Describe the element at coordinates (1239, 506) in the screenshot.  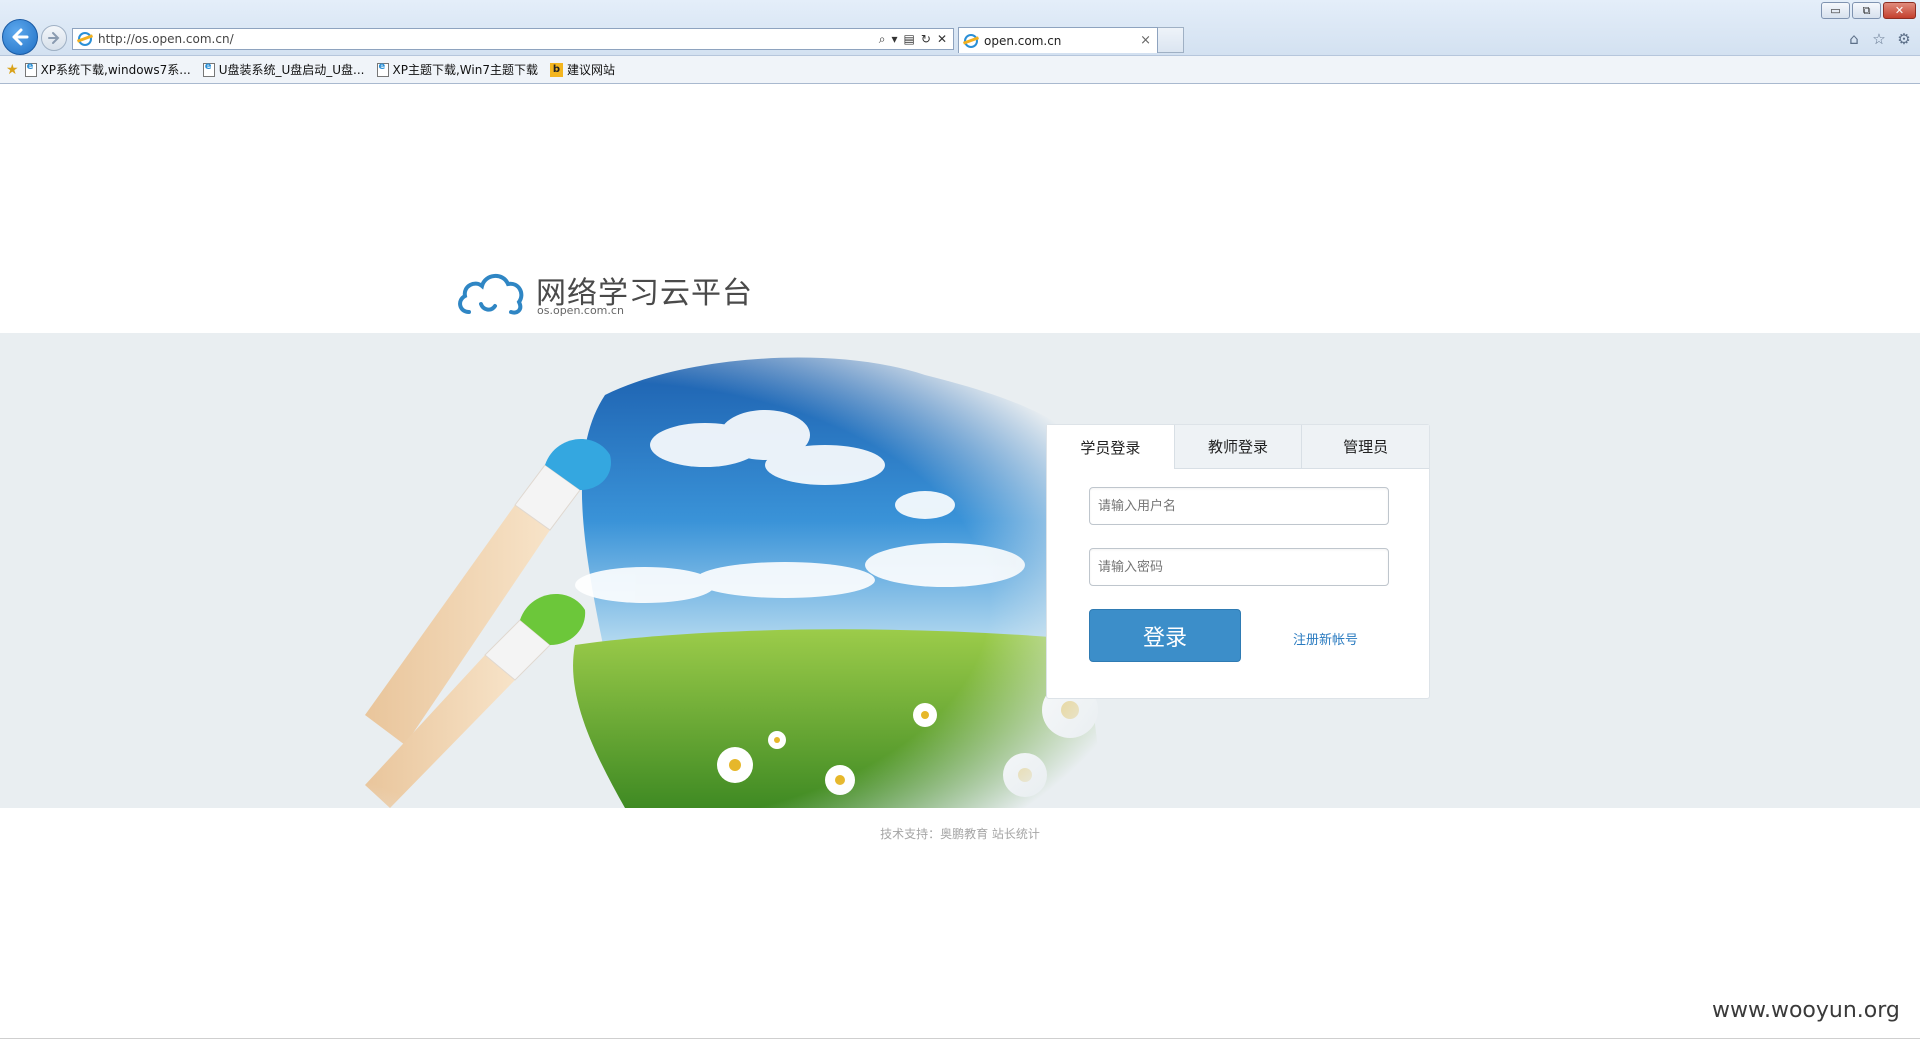
I see `username-input` at that location.